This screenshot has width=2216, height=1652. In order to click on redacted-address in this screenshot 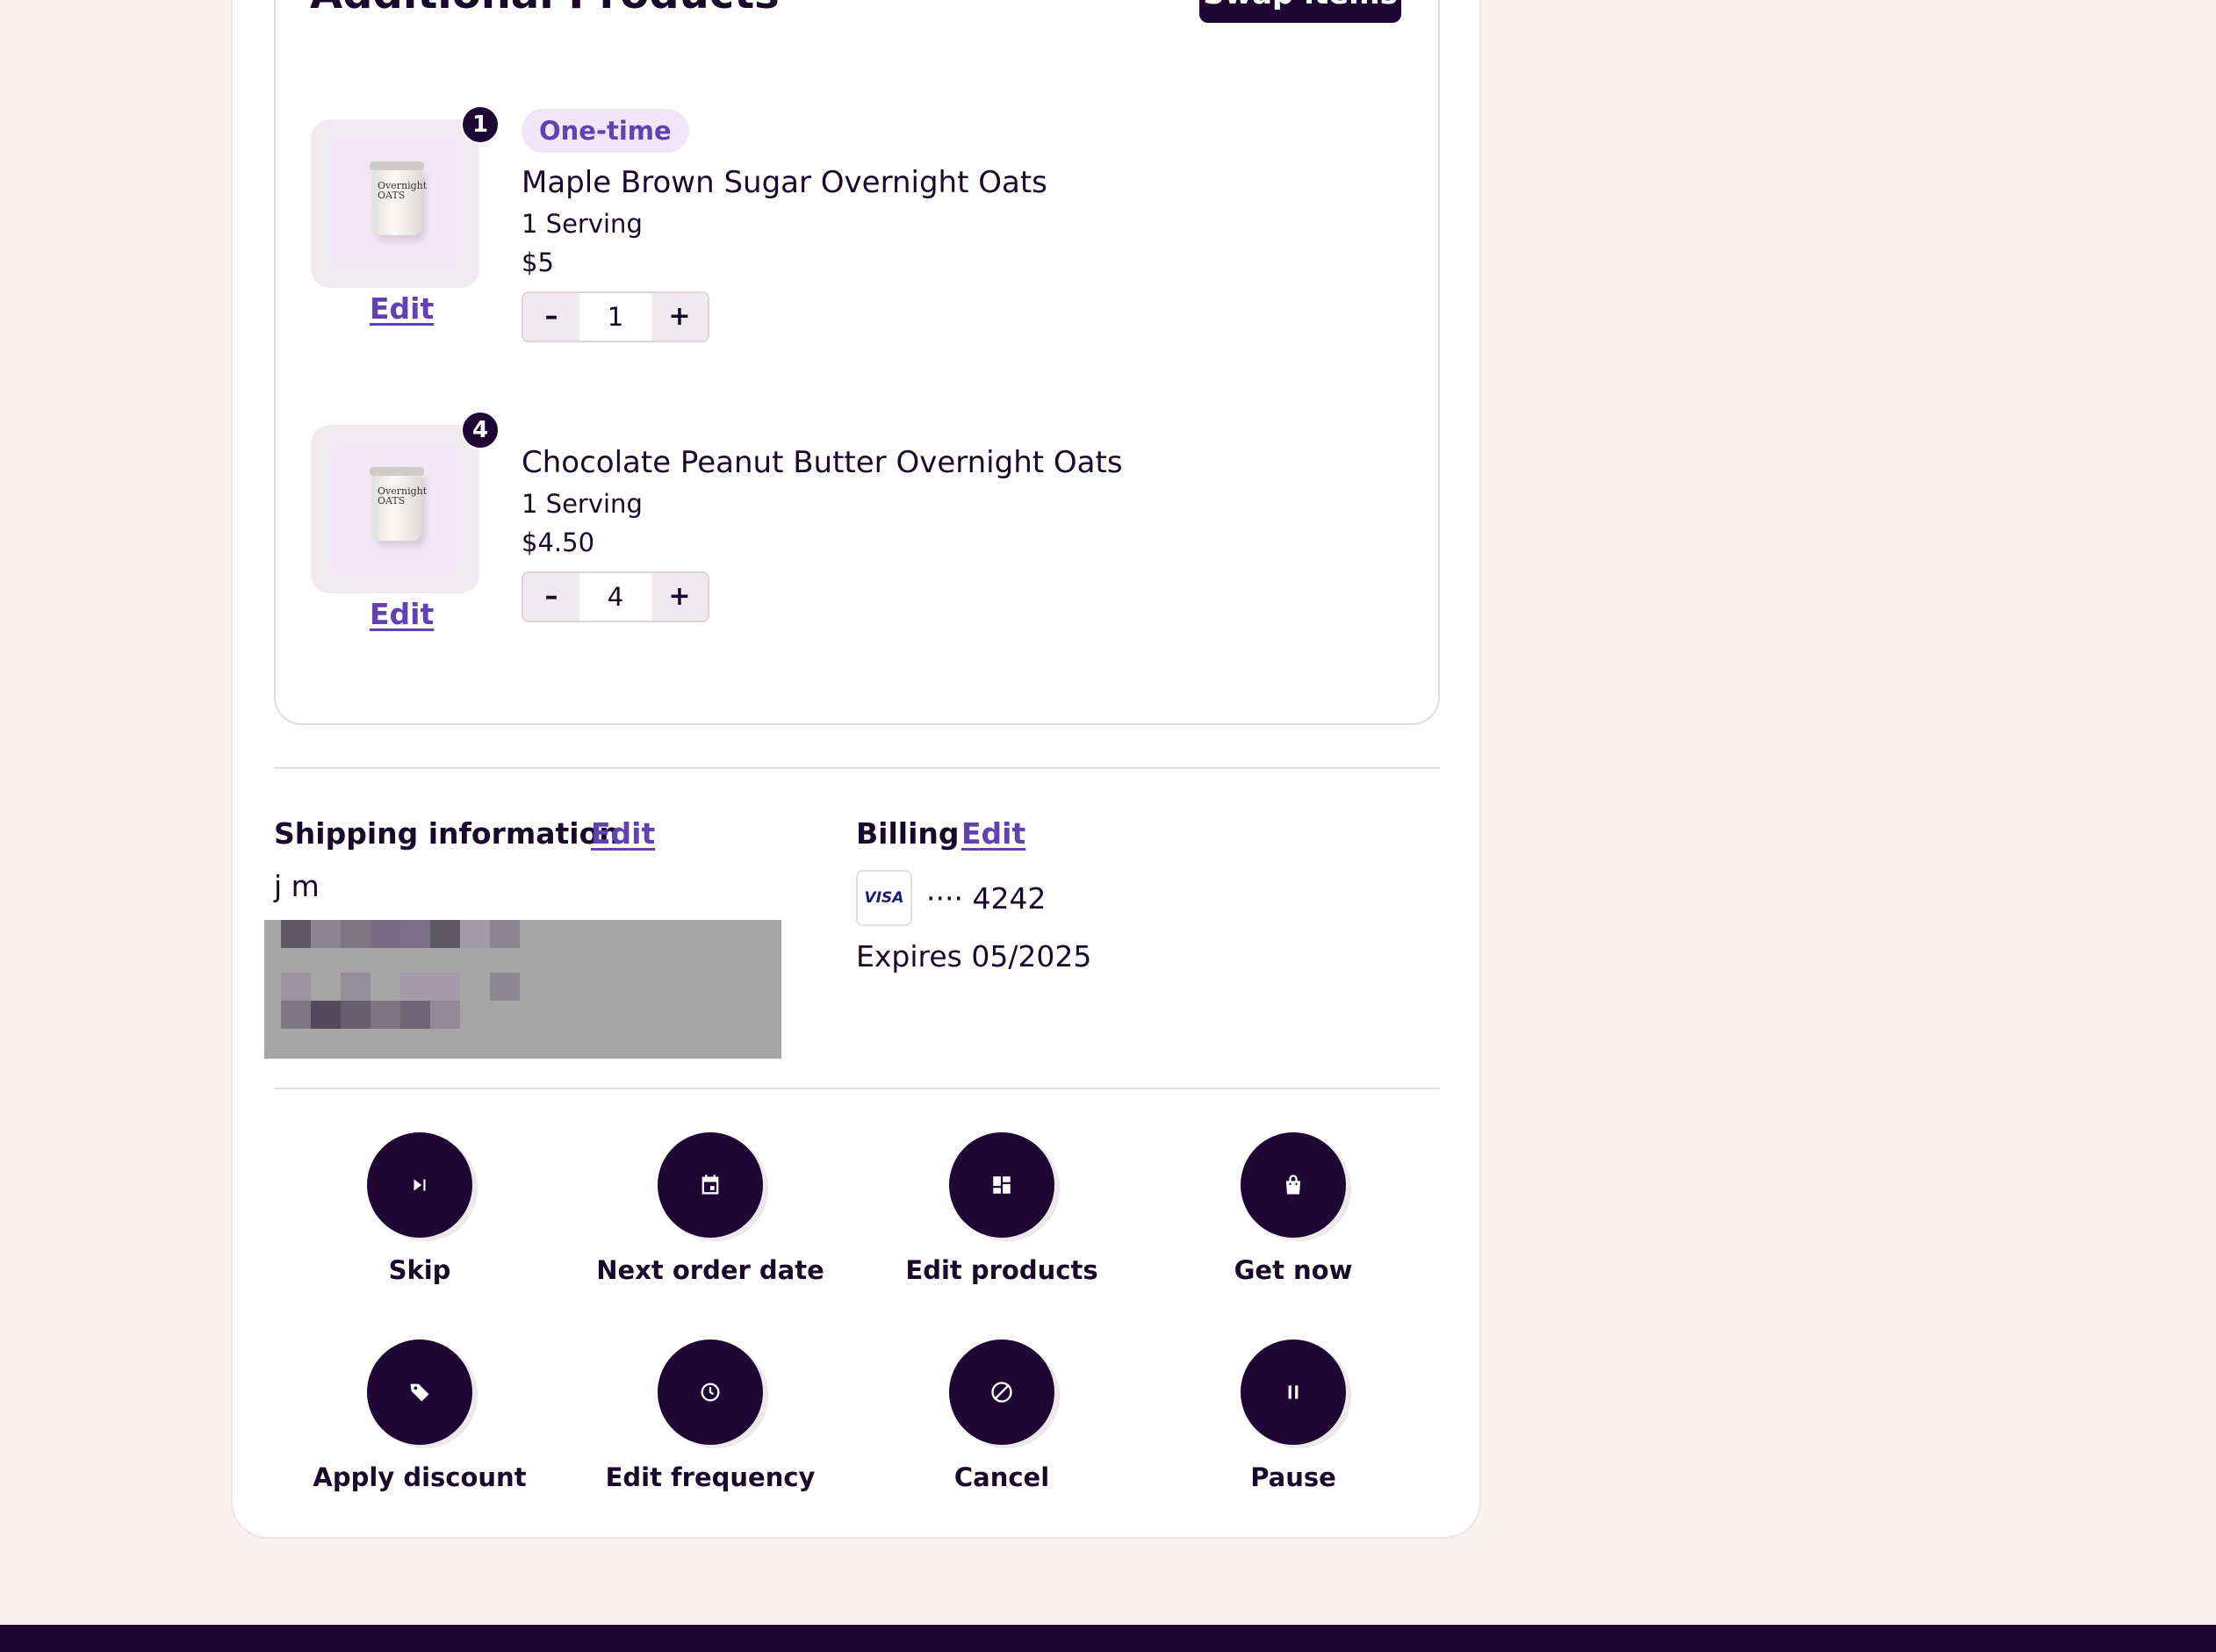, I will do `click(522, 989)`.